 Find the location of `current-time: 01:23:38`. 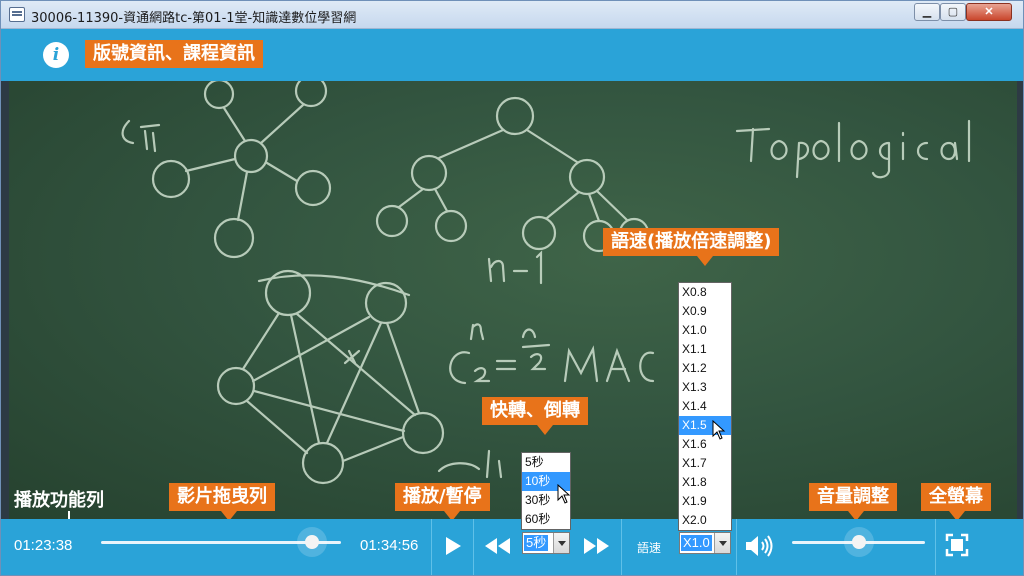

current-time: 01:23:38 is located at coordinates (43, 545).